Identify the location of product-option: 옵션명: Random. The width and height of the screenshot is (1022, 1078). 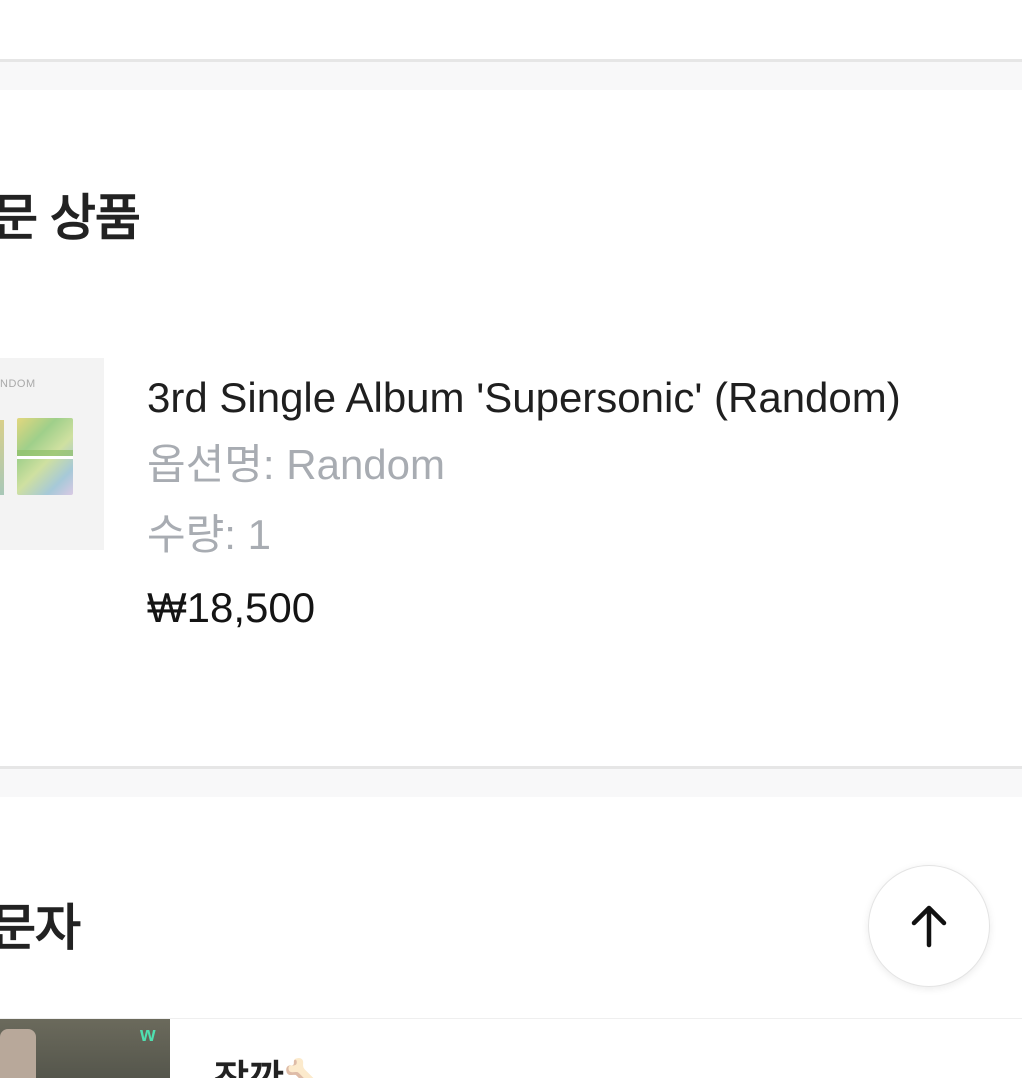
(296, 464).